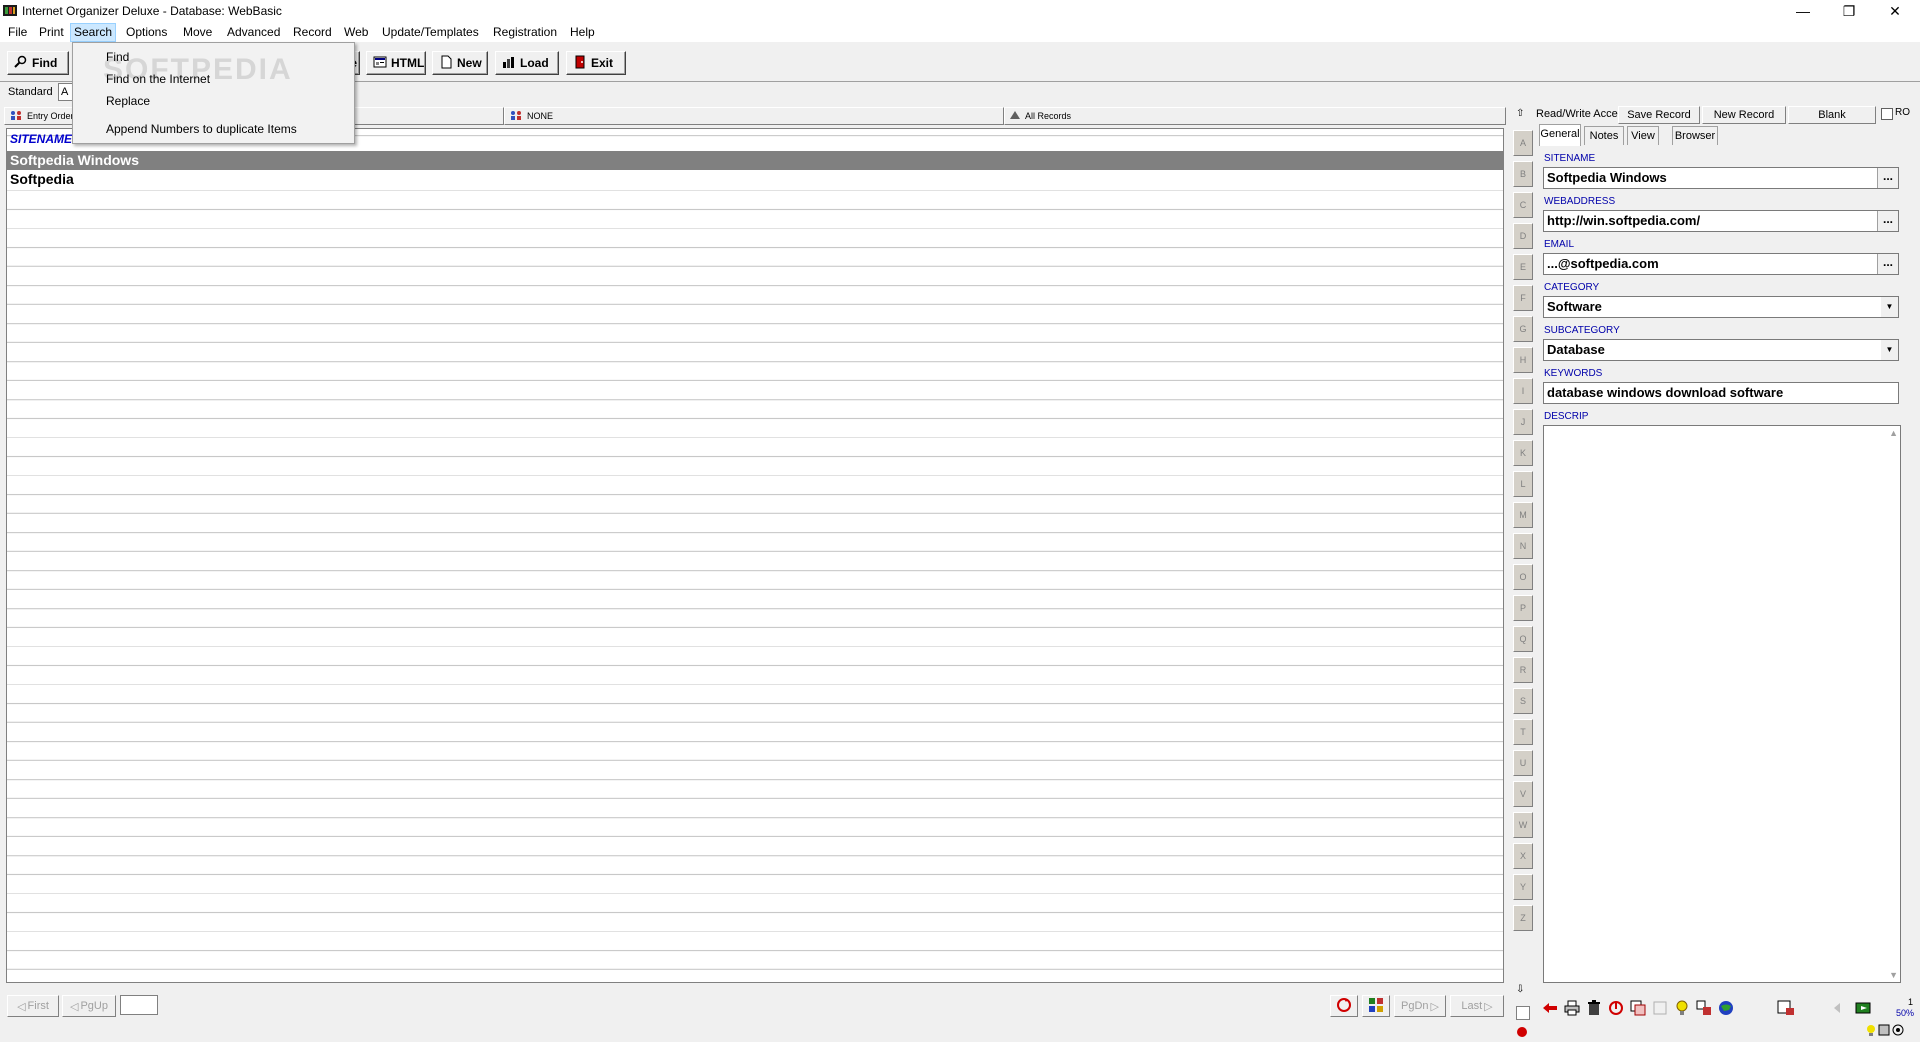 The height and width of the screenshot is (1042, 1920). Describe the element at coordinates (1523, 236) in the screenshot. I see `alpha-button-d: D` at that location.